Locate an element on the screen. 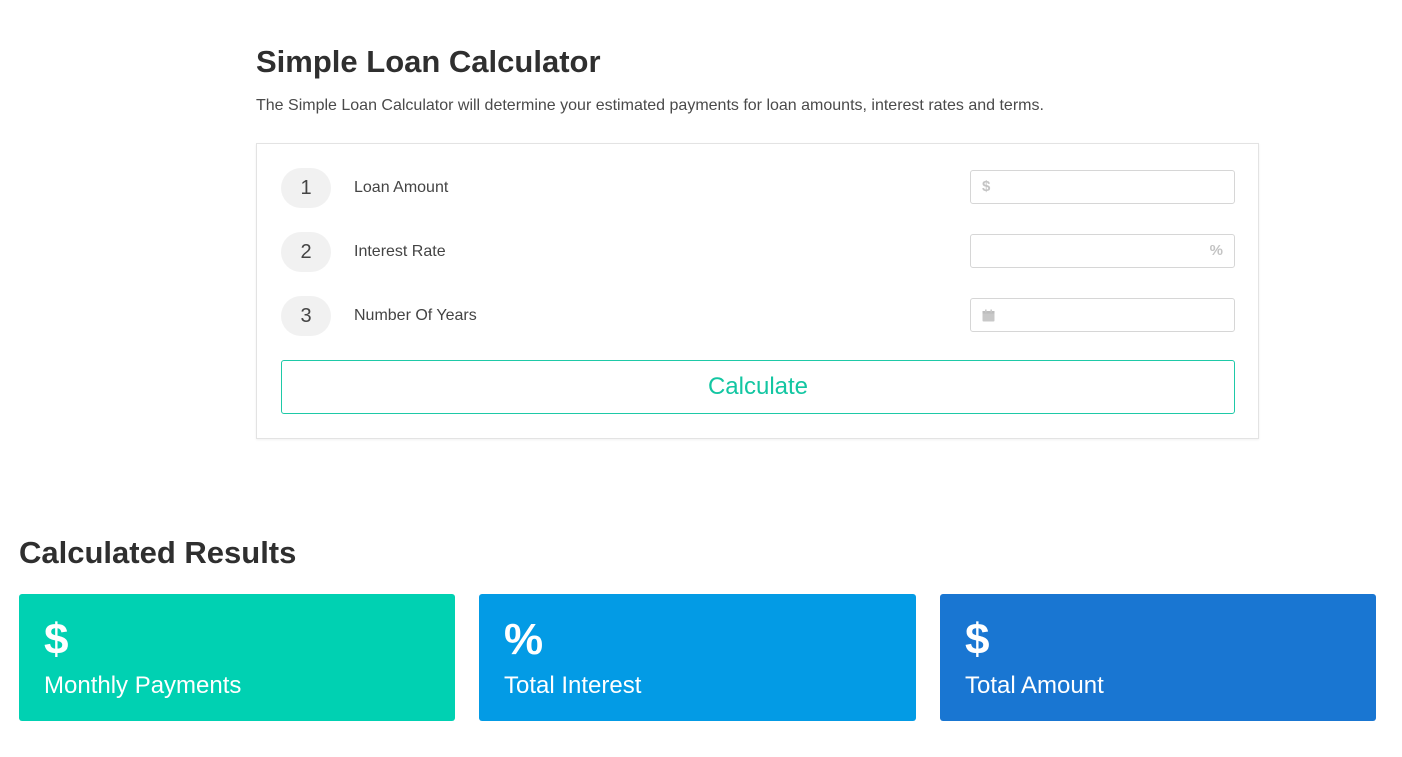  results-title: Calculated Results is located at coordinates (158, 552).